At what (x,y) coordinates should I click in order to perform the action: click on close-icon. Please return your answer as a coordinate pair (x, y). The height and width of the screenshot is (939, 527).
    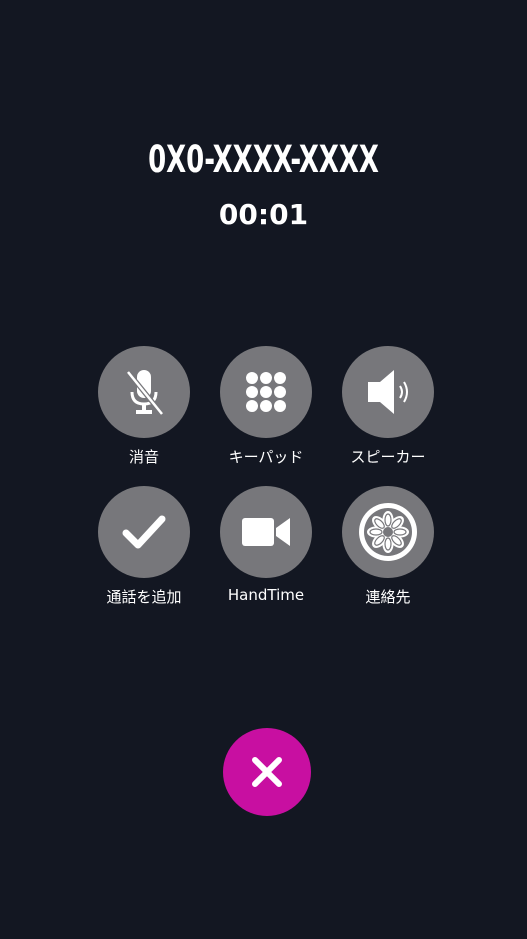
    Looking at the image, I should click on (267, 772).